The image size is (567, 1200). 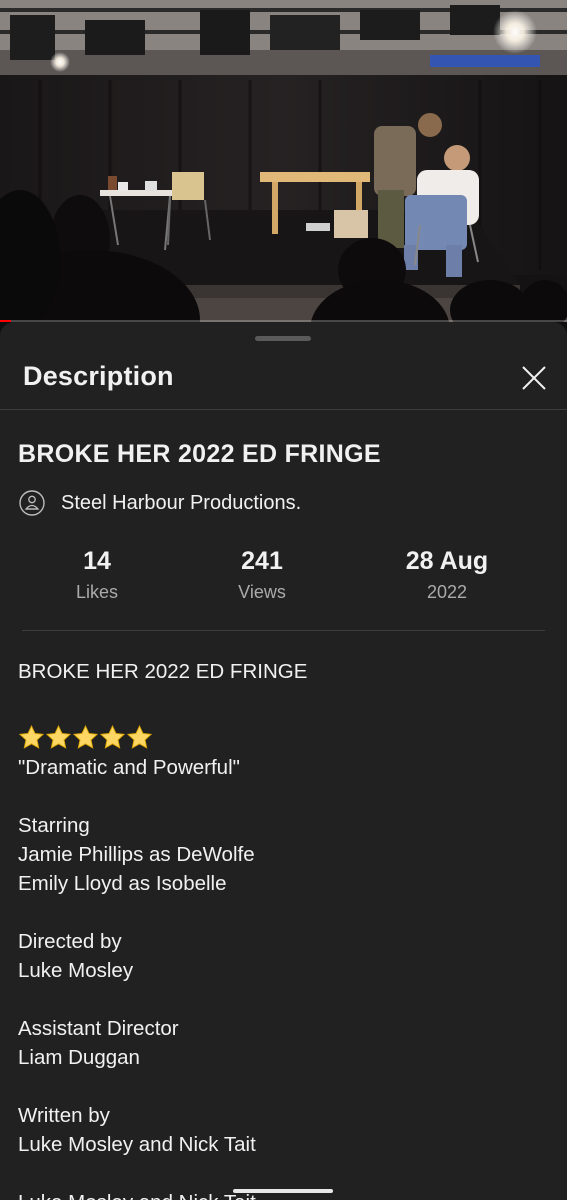 I want to click on video-title: BROKE HER 2022 ED FRINGE, so click(x=199, y=454).